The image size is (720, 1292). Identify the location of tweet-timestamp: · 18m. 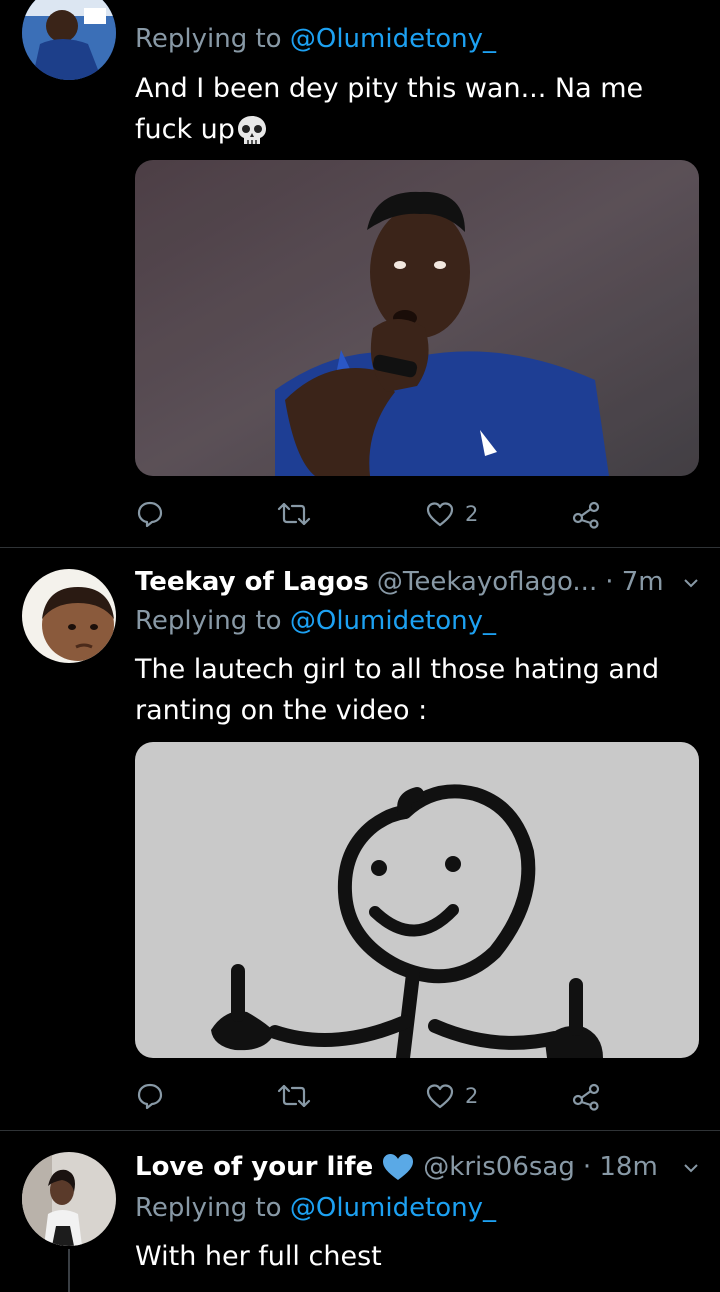
(620, 1167).